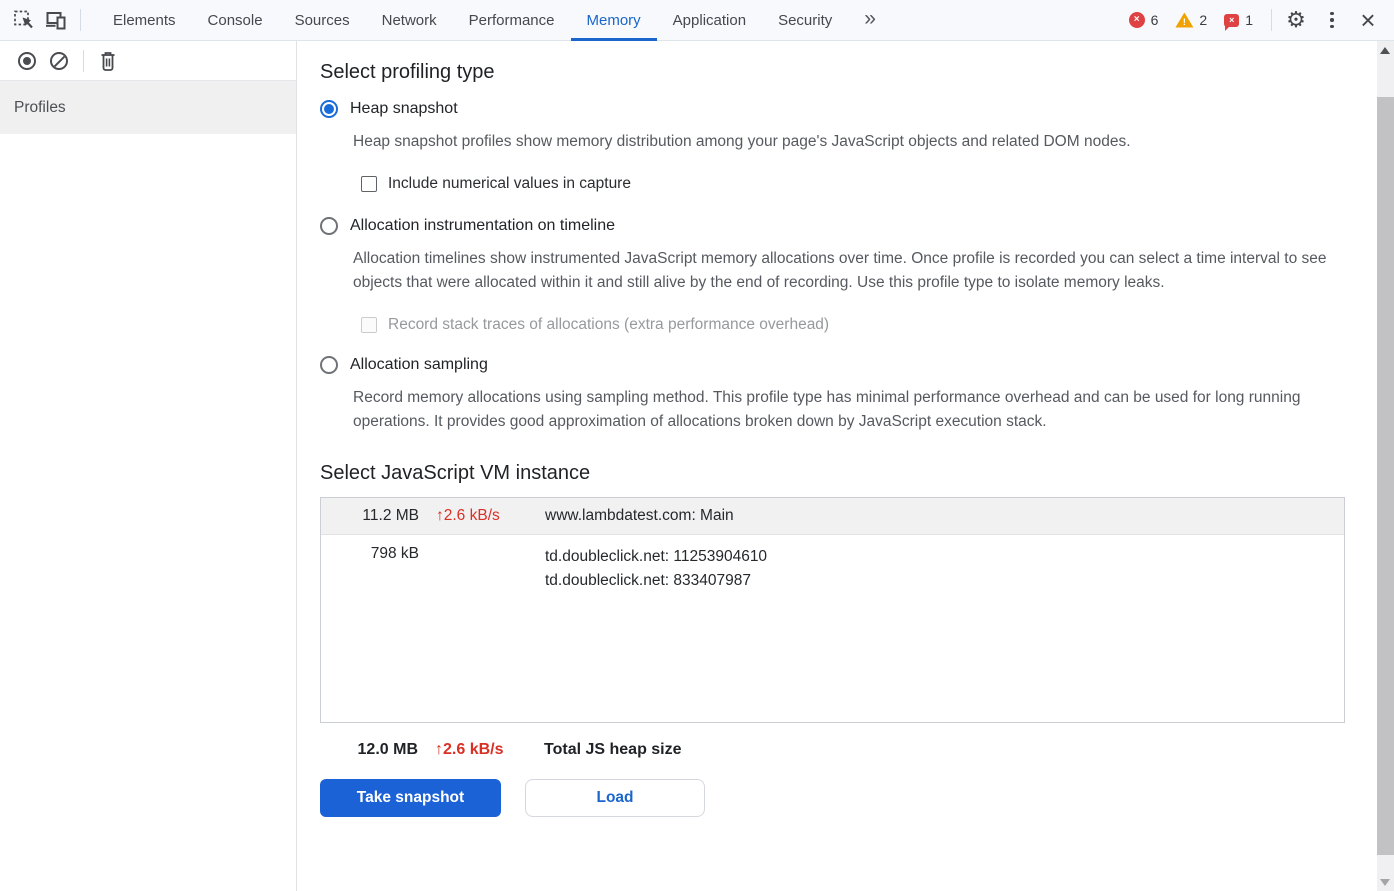  What do you see at coordinates (329, 109) in the screenshot?
I see `radio-selected-icon` at bounding box center [329, 109].